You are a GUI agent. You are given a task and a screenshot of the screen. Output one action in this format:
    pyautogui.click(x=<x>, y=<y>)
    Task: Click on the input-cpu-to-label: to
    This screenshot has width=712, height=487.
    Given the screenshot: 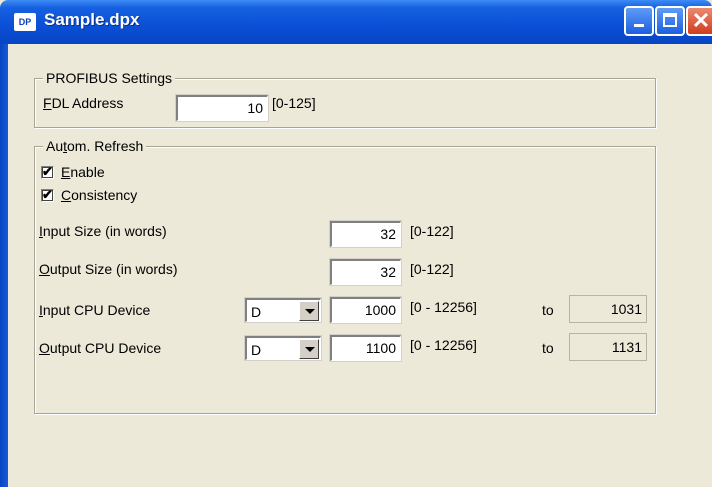 What is the action you would take?
    pyautogui.click(x=548, y=310)
    